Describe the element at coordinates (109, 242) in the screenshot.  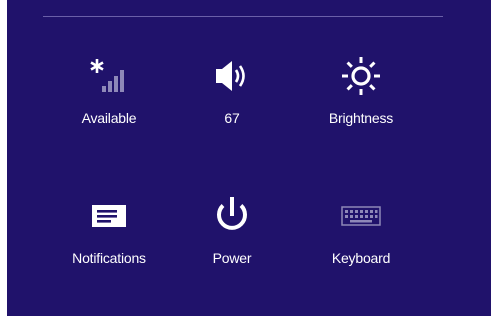
I see `notifications-tile: Notifications` at that location.